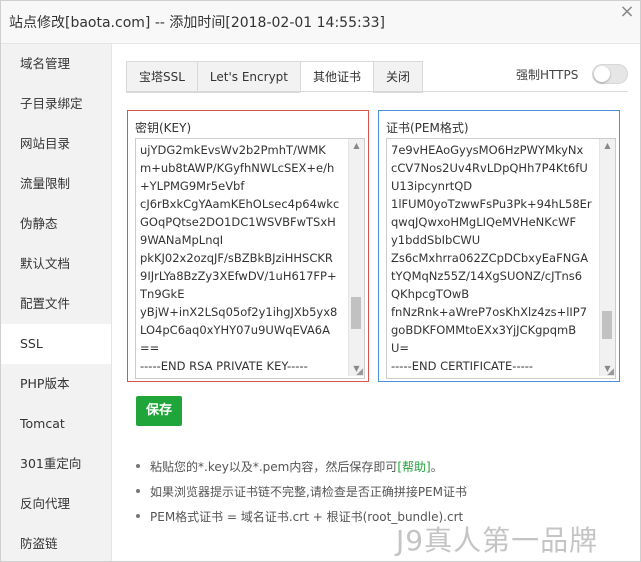 This screenshot has width=641, height=562. Describe the element at coordinates (607, 257) in the screenshot. I see `cert-scrollbar: ▲ ▼` at that location.